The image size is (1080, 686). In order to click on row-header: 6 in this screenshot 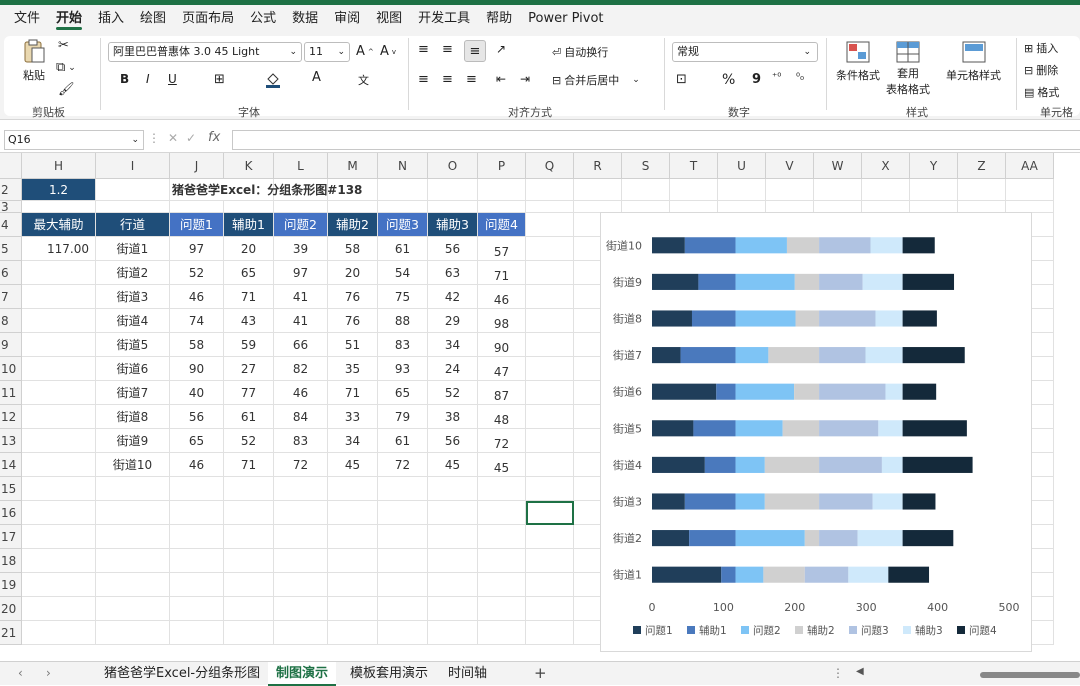, I will do `click(11, 273)`.